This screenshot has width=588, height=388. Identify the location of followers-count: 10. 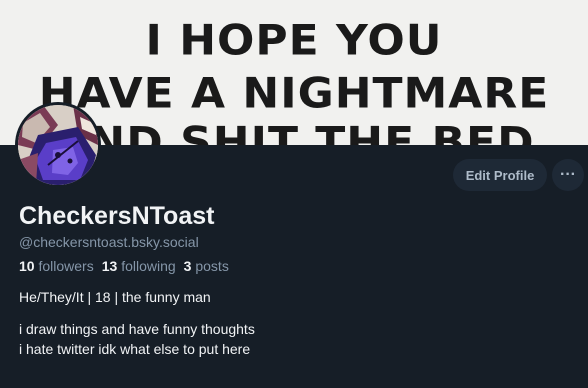
(27, 266).